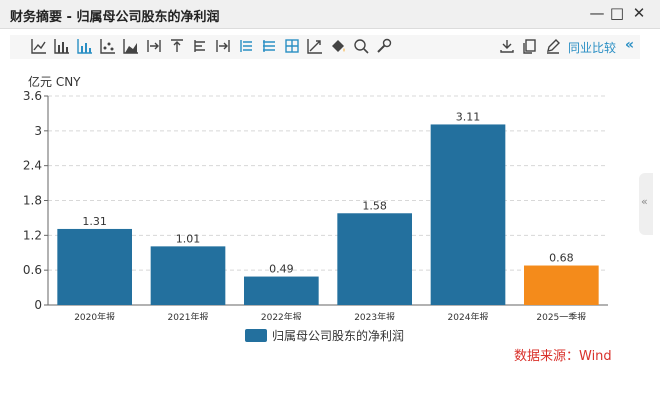 The image size is (660, 401). Describe the element at coordinates (315, 46) in the screenshot. I see `trend-icon` at that location.